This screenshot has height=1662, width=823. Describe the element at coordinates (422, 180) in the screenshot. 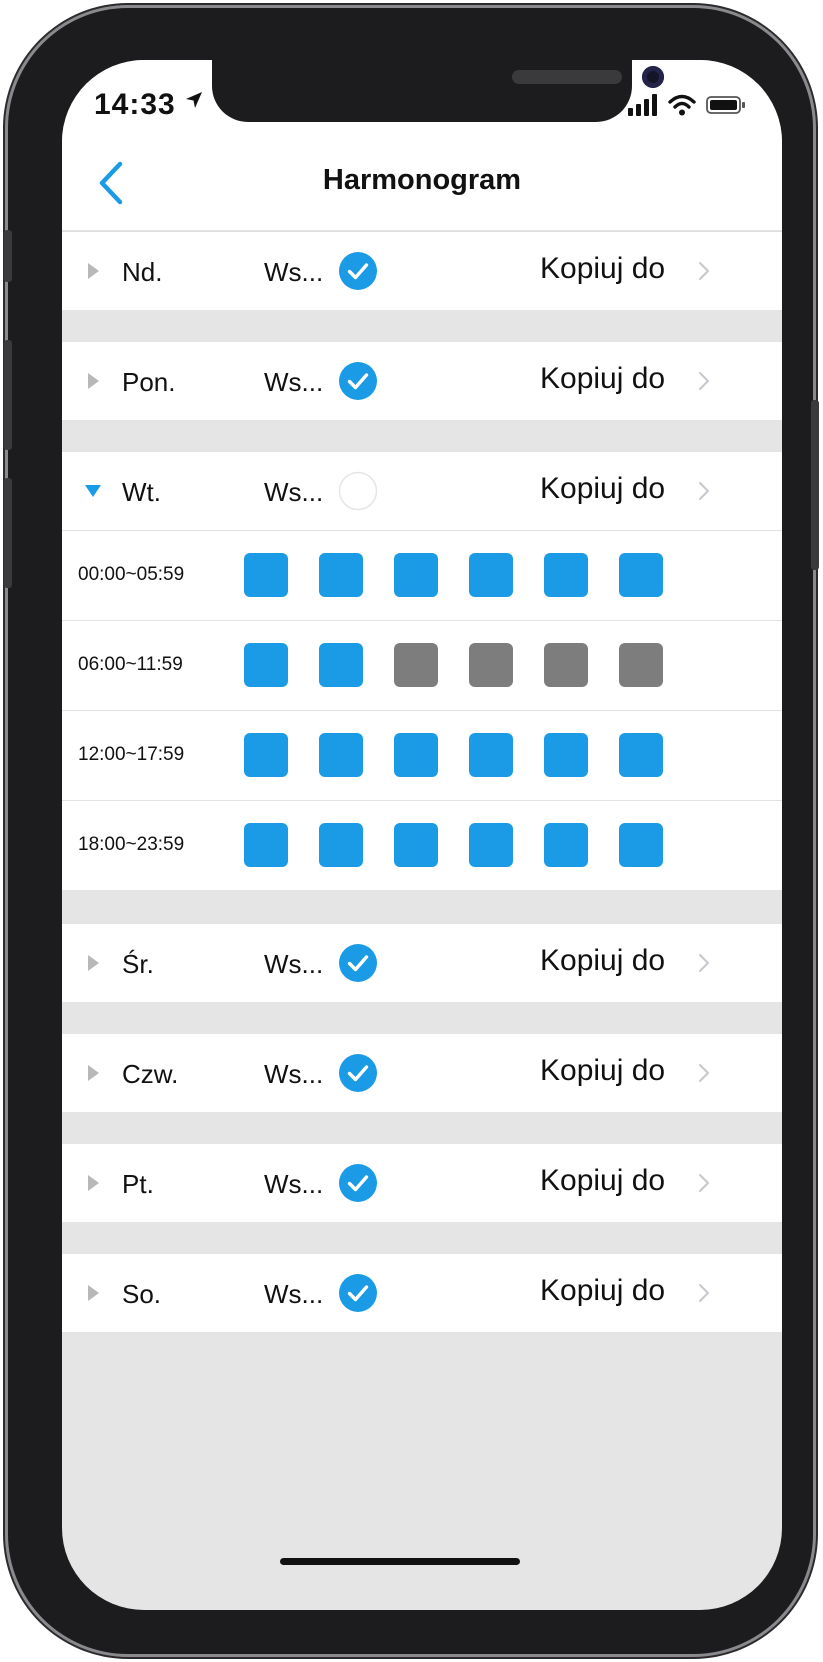

I see `page-title: Harmonogram` at that location.